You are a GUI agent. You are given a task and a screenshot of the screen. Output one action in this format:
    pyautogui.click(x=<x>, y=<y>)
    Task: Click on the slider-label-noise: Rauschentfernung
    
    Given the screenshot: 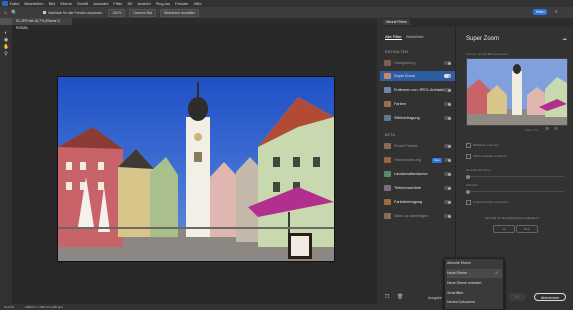 What is the action you would take?
    pyautogui.click(x=478, y=170)
    